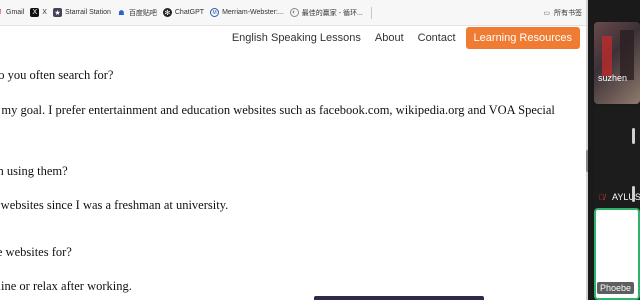  I want to click on nav-about: About, so click(389, 38).